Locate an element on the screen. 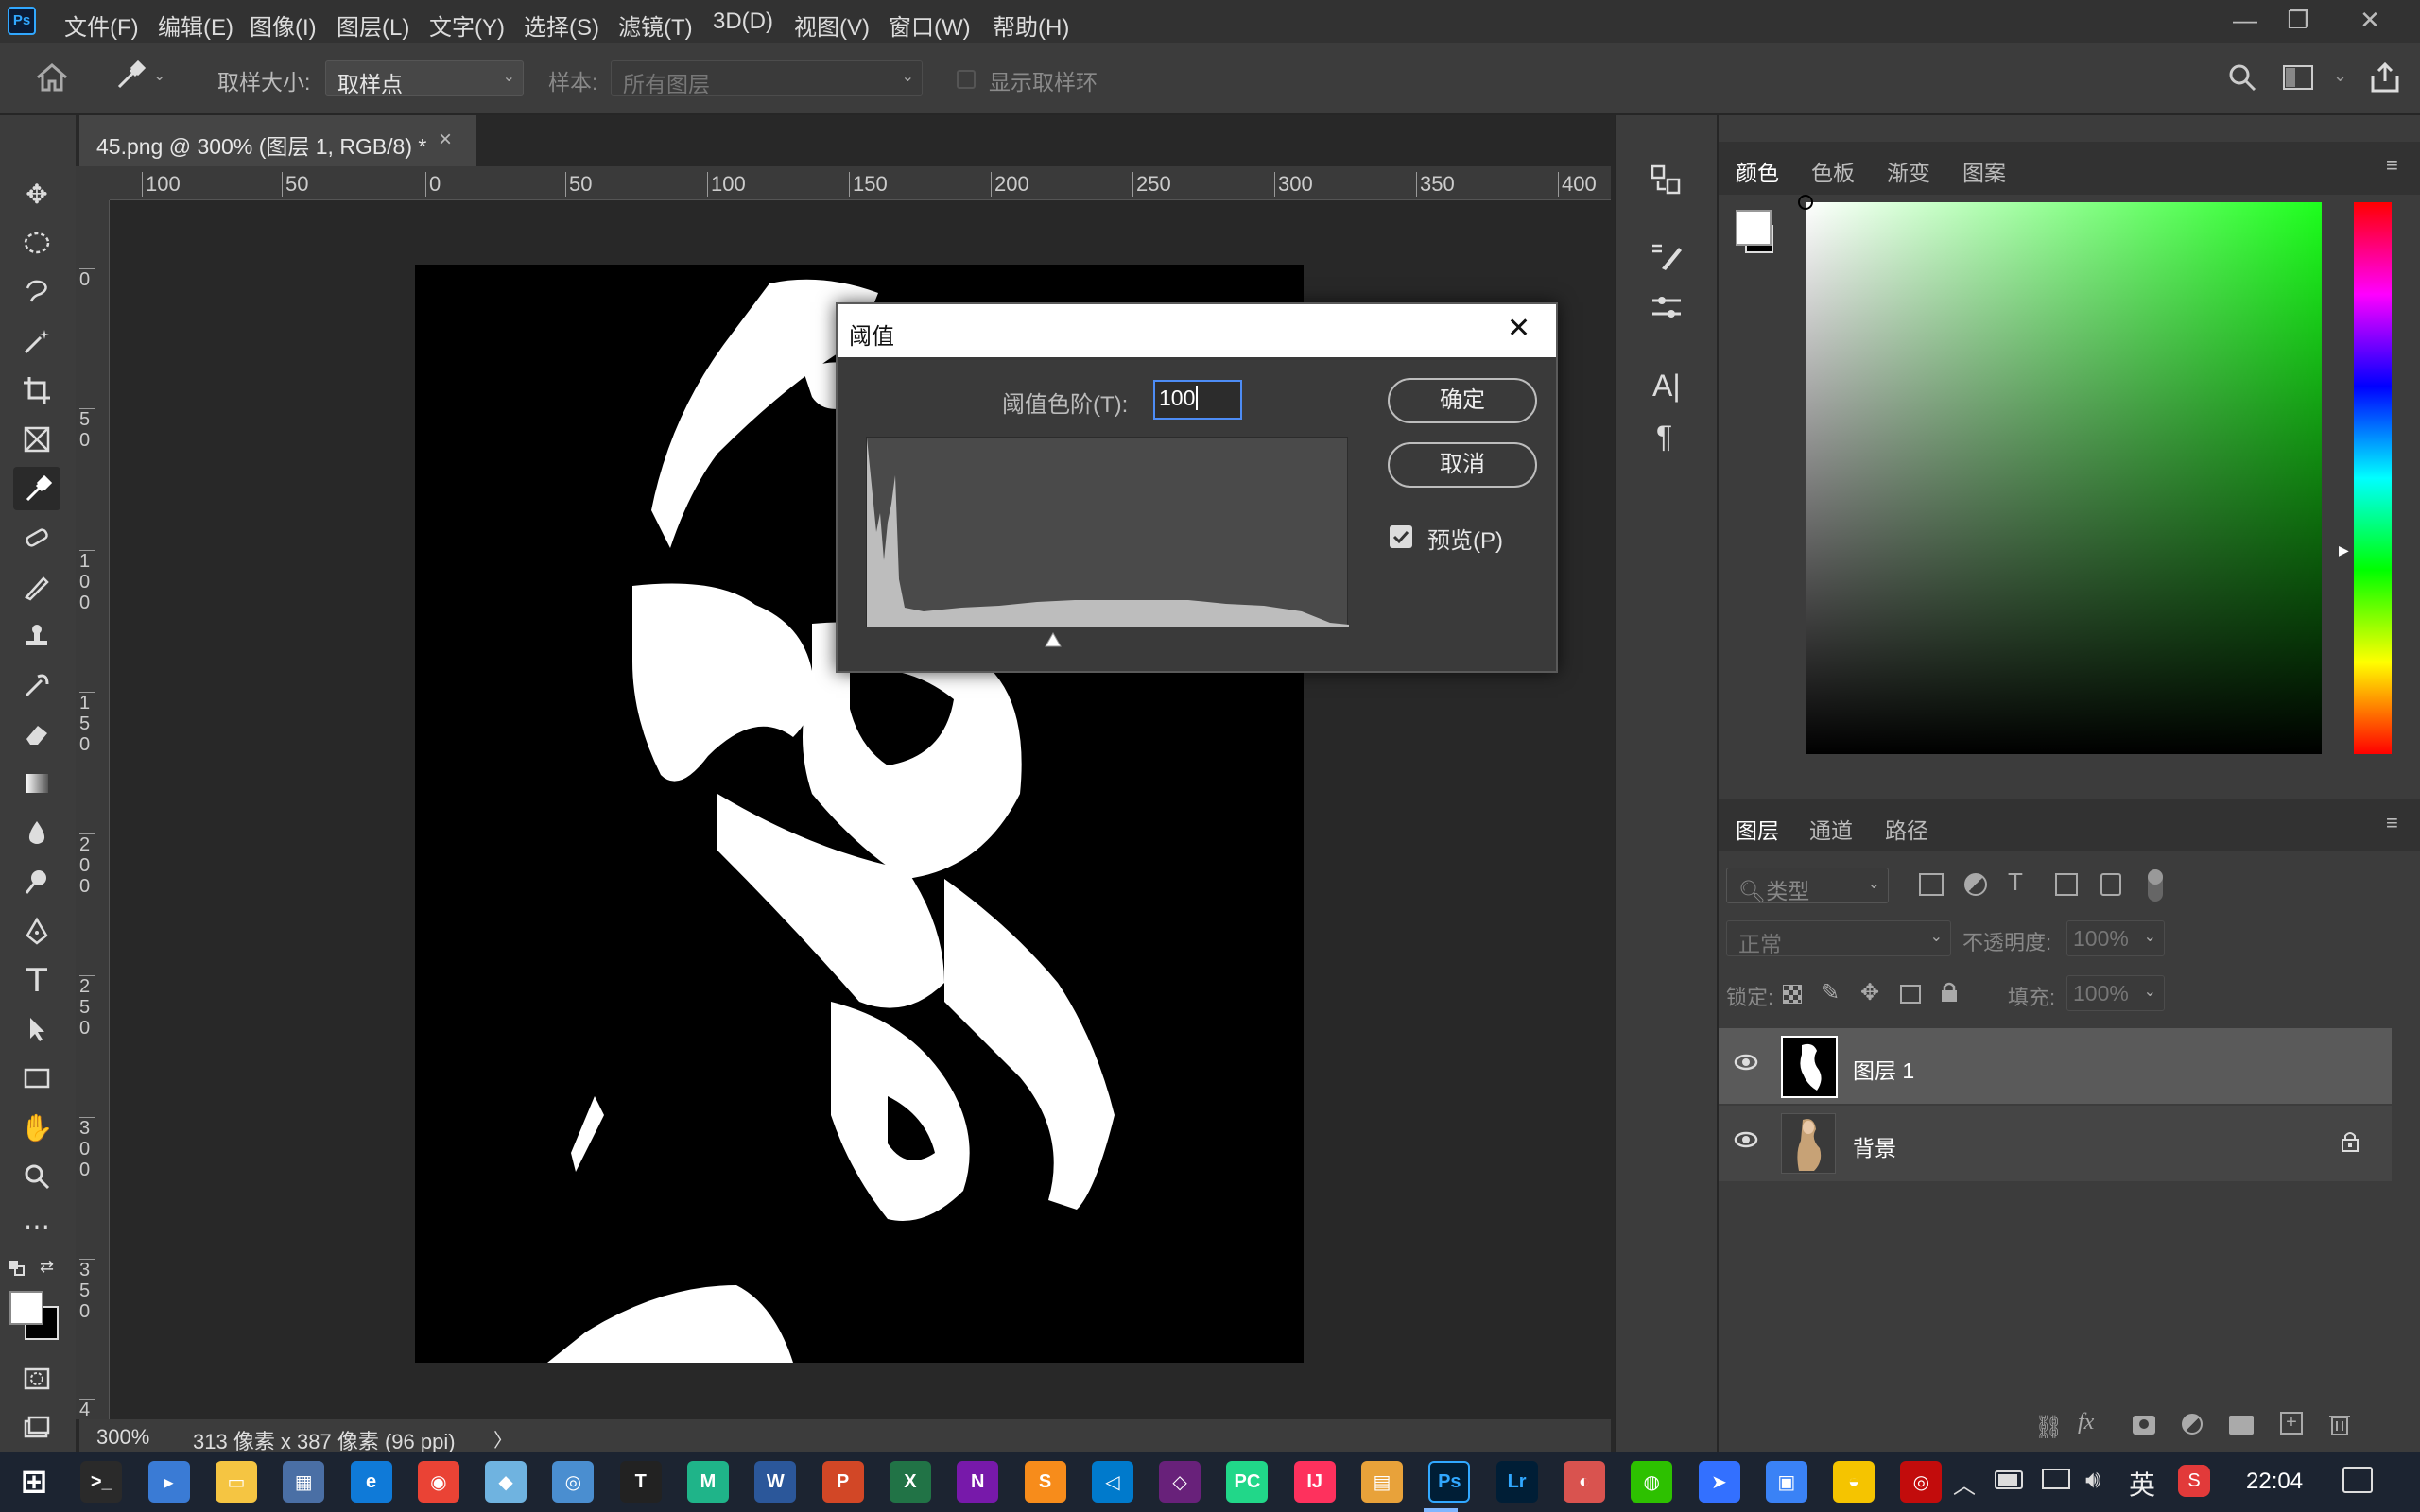 The width and height of the screenshot is (2420, 1512). swap-colors-icon: ⇄ is located at coordinates (47, 1267).